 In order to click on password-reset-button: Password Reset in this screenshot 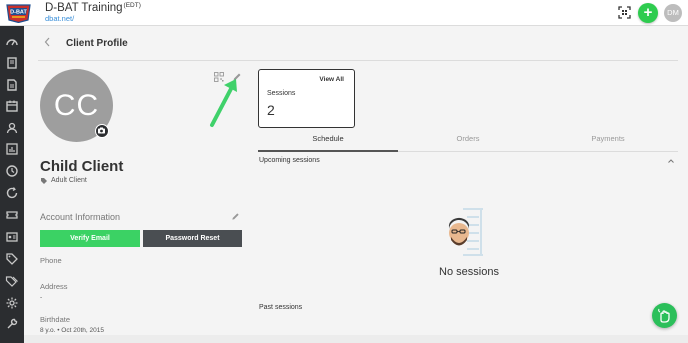, I will do `click(192, 238)`.